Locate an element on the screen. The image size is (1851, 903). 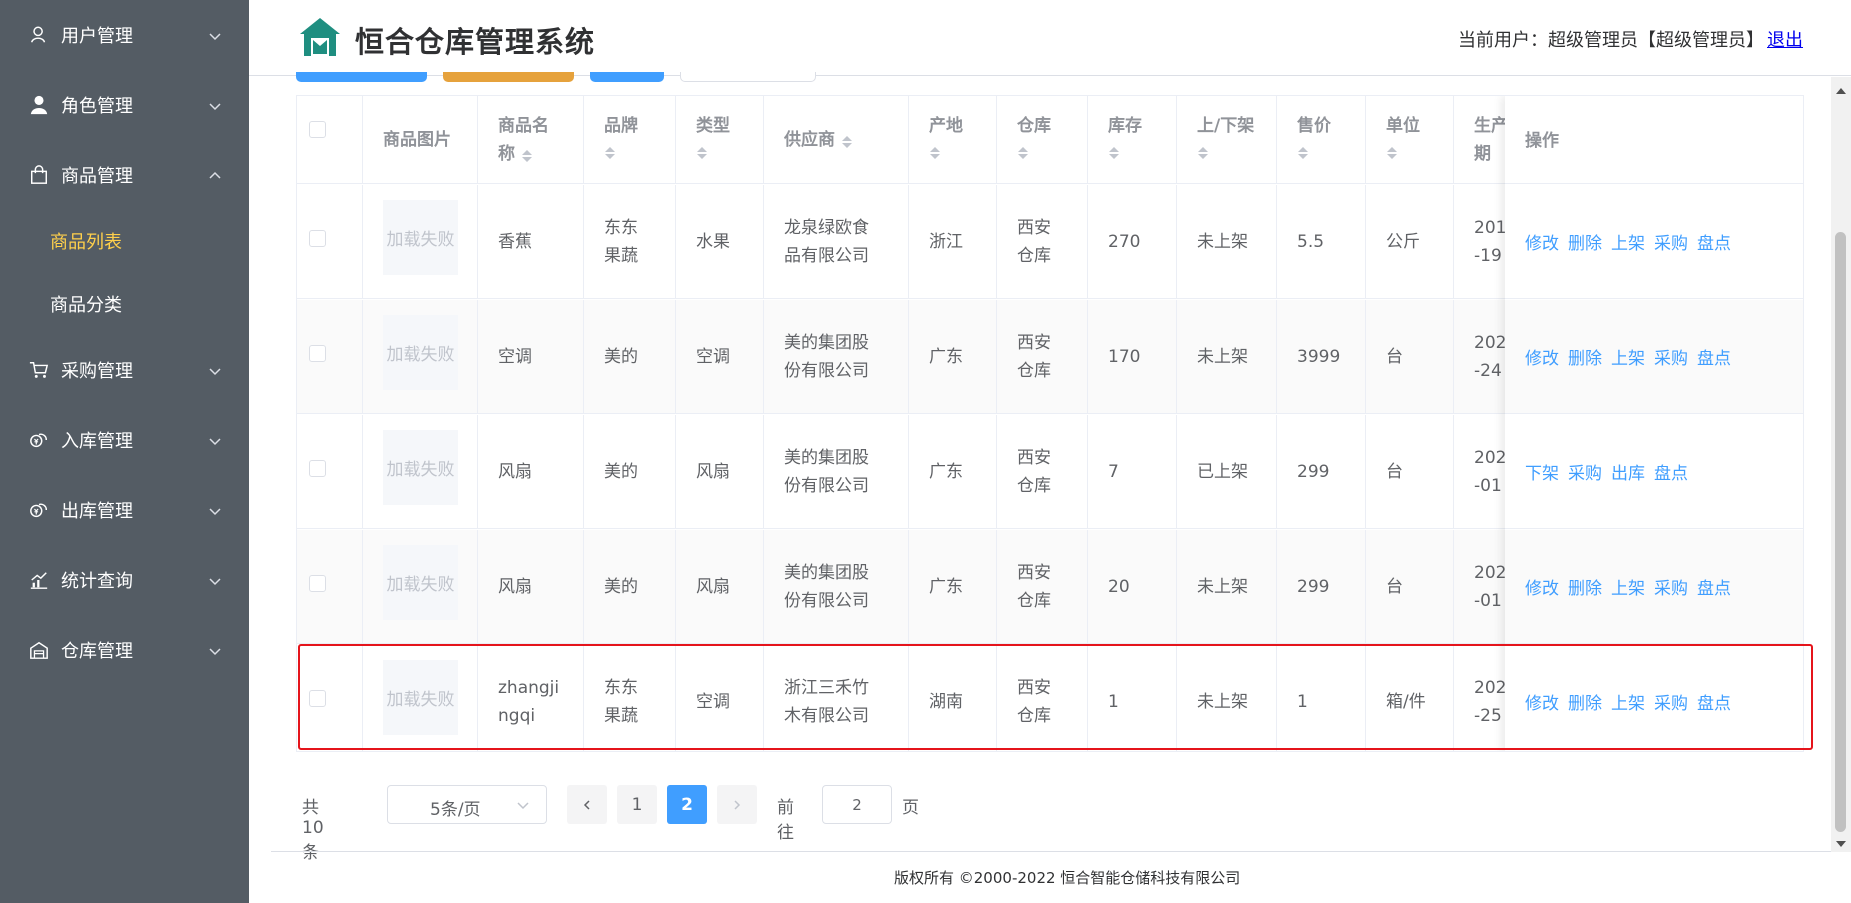
sidebar-submenu-item: 商品分类 is located at coordinates (124, 304).